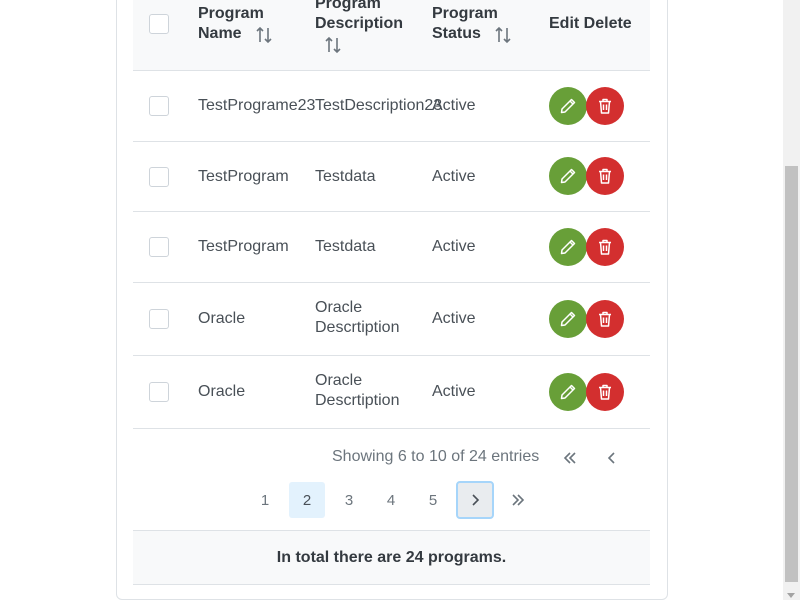 The height and width of the screenshot is (600, 800). I want to click on first-page-button, so click(570, 458).